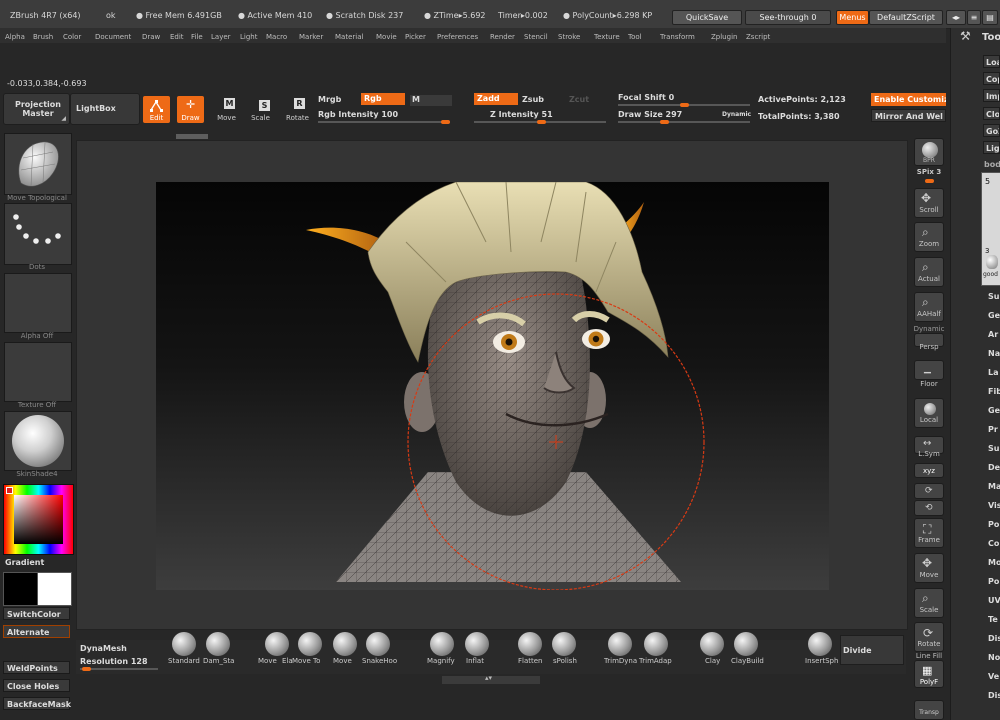 This screenshot has height=720, width=1000. What do you see at coordinates (565, 661) in the screenshot?
I see `brush-label: sPolish` at bounding box center [565, 661].